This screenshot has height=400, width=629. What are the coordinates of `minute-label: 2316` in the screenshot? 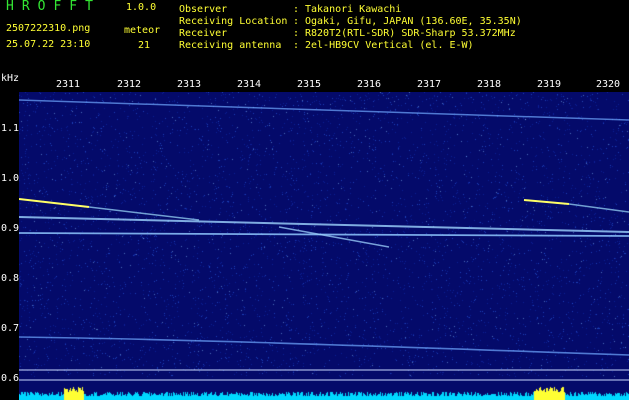 It's located at (369, 84).